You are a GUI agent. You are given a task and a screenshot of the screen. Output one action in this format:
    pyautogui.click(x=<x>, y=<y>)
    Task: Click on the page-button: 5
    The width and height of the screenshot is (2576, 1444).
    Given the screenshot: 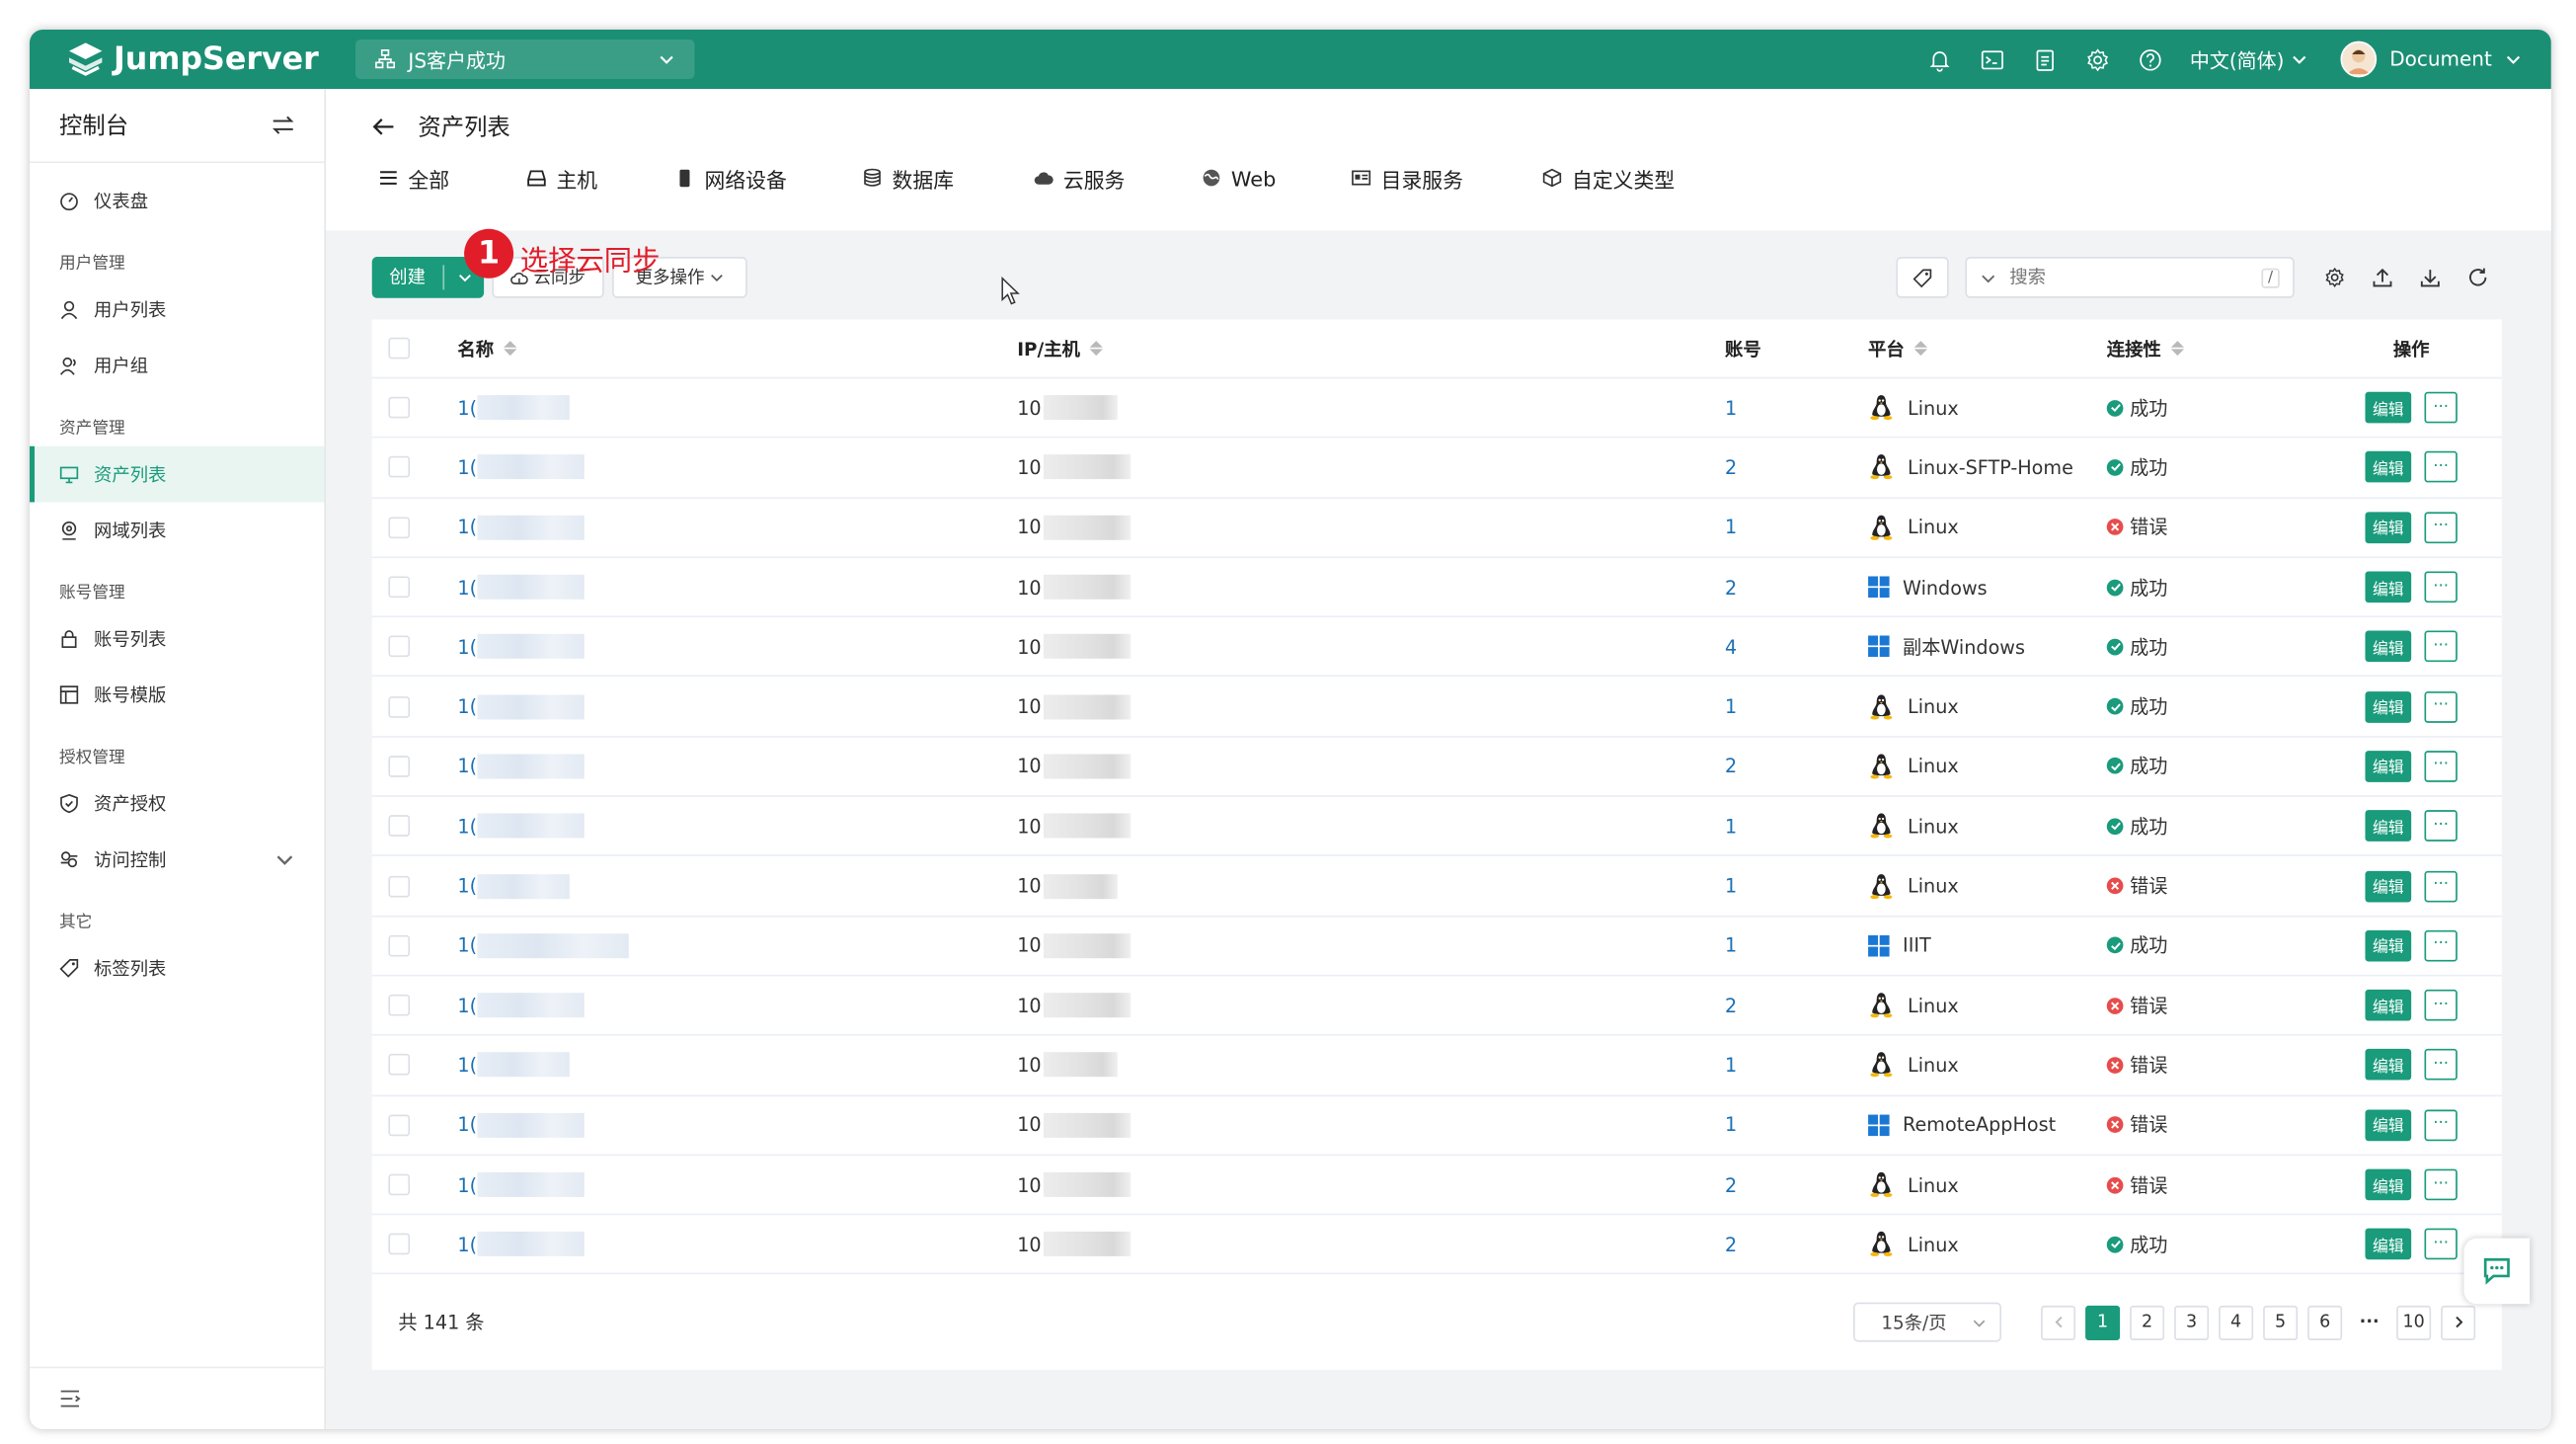 What is the action you would take?
    pyautogui.click(x=2281, y=1322)
    